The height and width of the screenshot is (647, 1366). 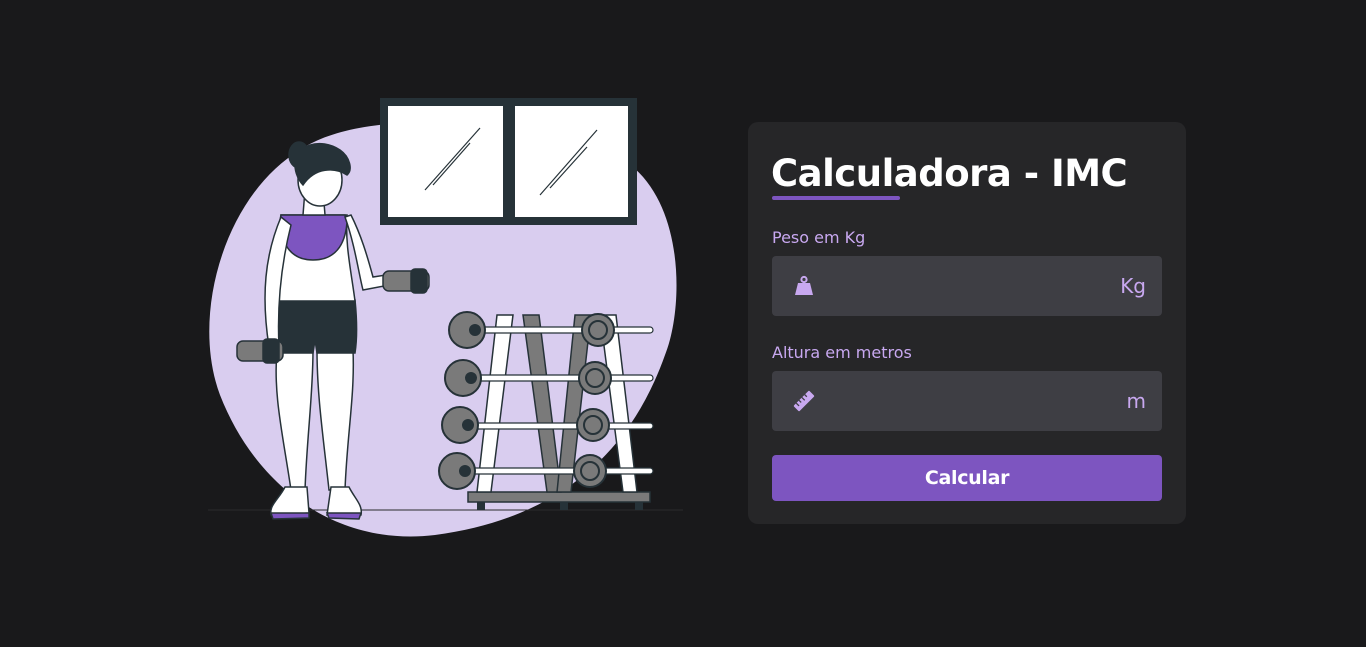 What do you see at coordinates (964, 402) in the screenshot?
I see `height-input` at bounding box center [964, 402].